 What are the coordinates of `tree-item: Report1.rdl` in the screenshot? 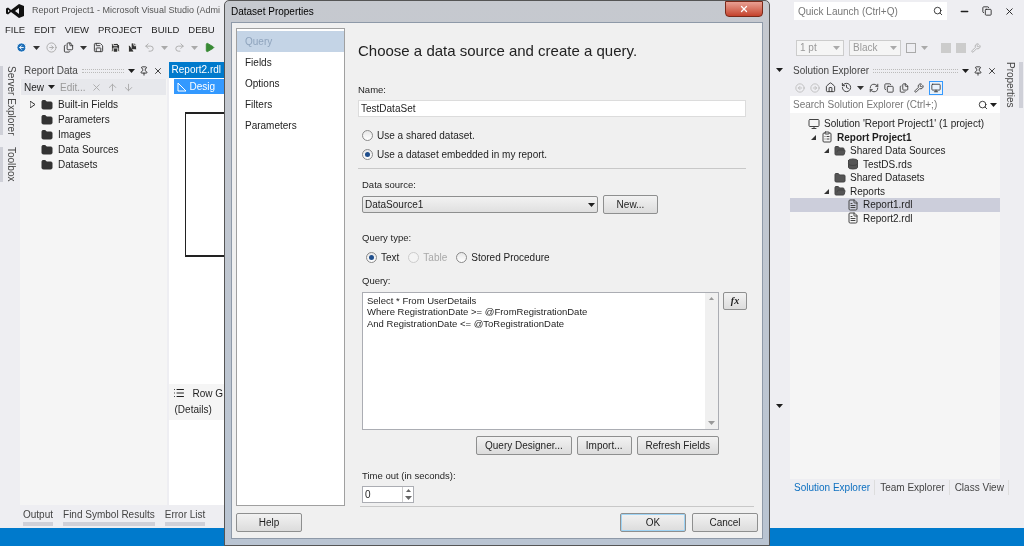 It's located at (895, 205).